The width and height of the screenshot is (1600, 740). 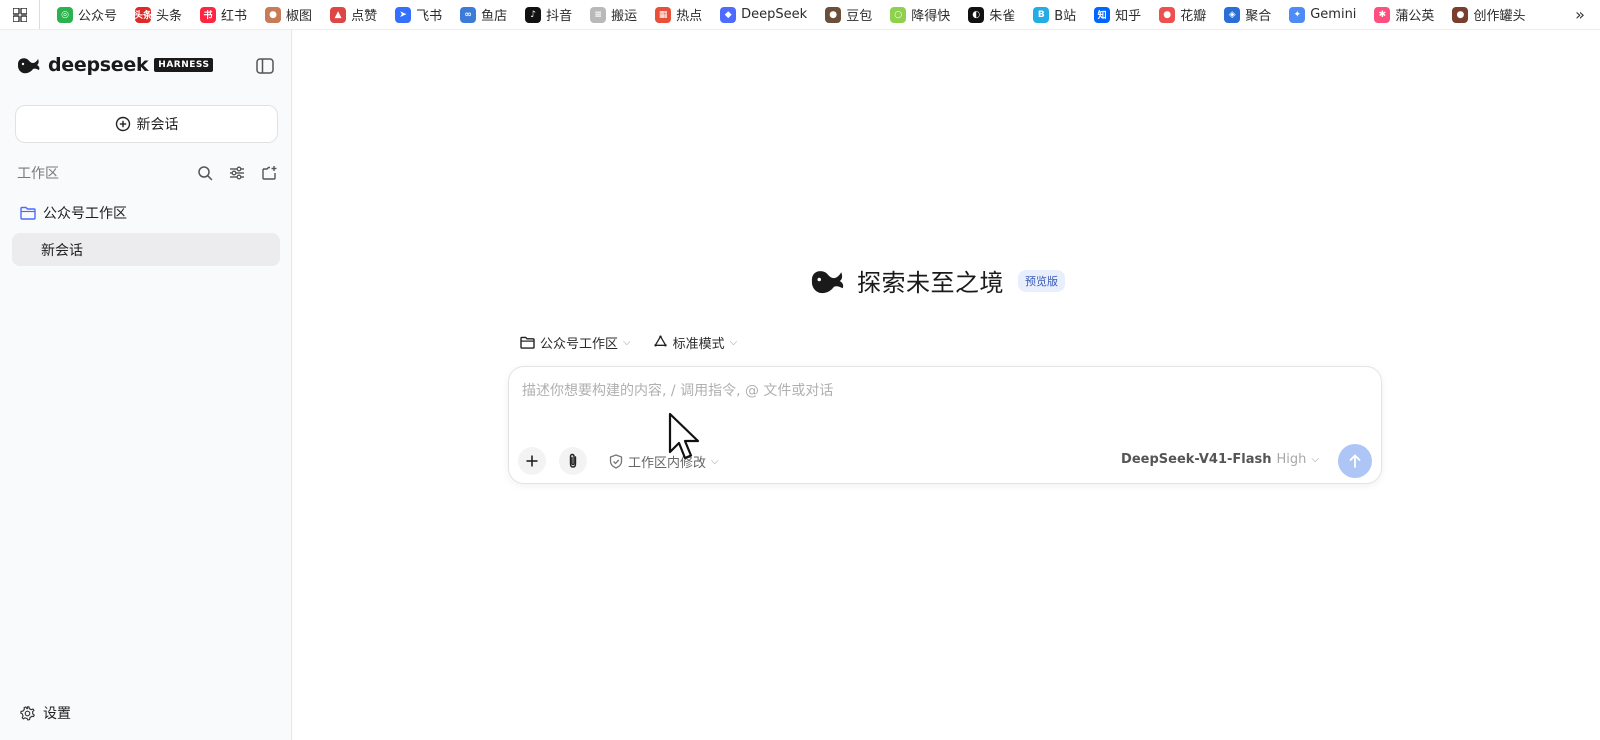 I want to click on add-button, so click(x=532, y=461).